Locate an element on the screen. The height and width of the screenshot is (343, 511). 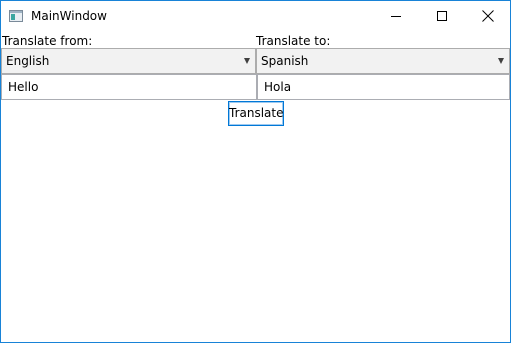
target-text-output: Hola is located at coordinates (383, 87).